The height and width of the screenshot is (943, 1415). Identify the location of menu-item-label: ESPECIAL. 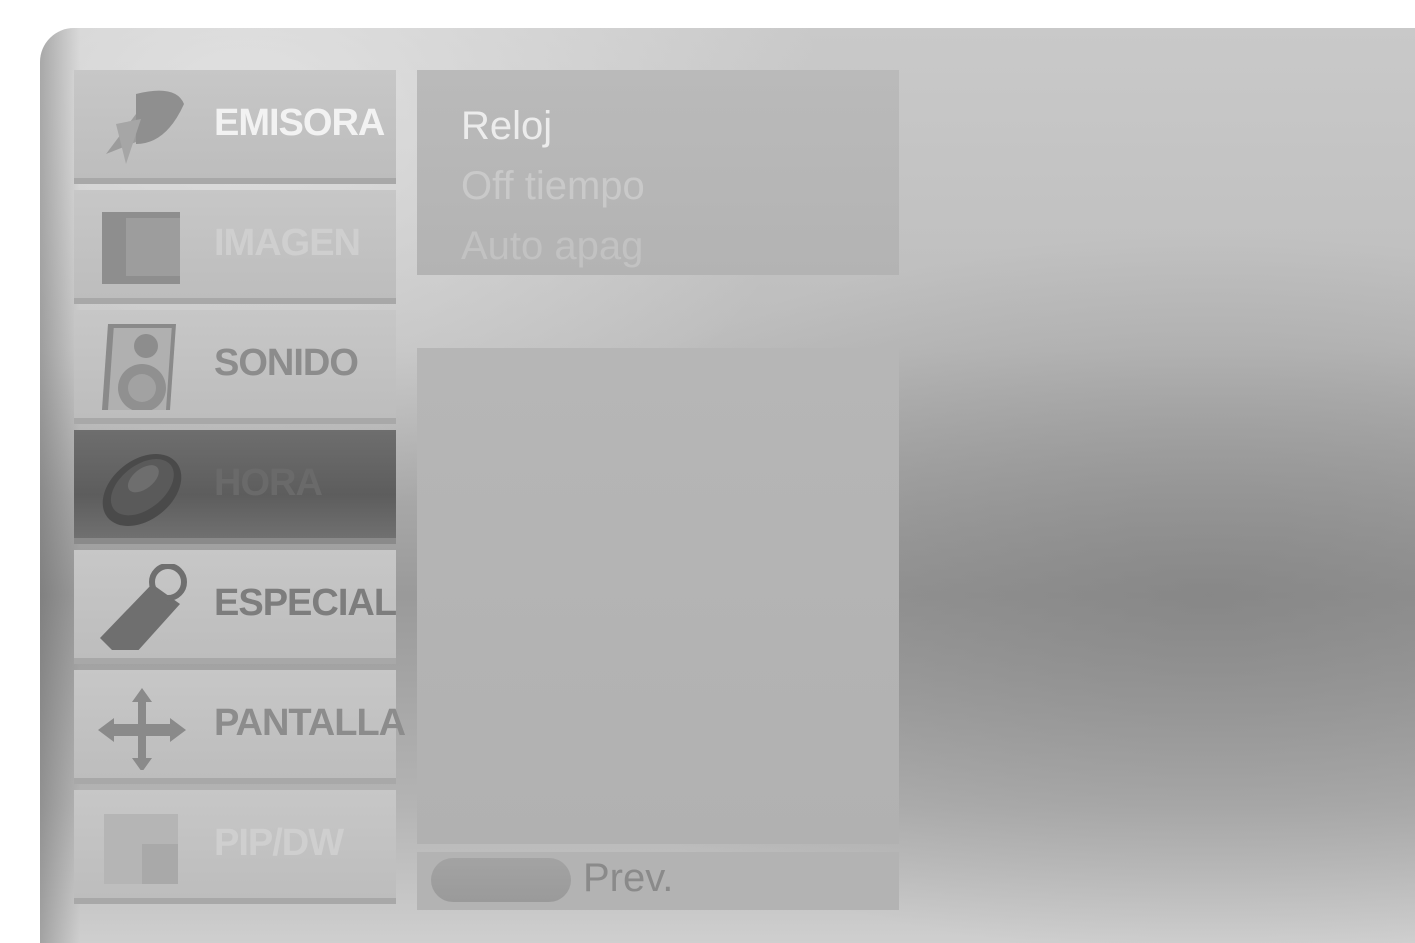
(305, 603).